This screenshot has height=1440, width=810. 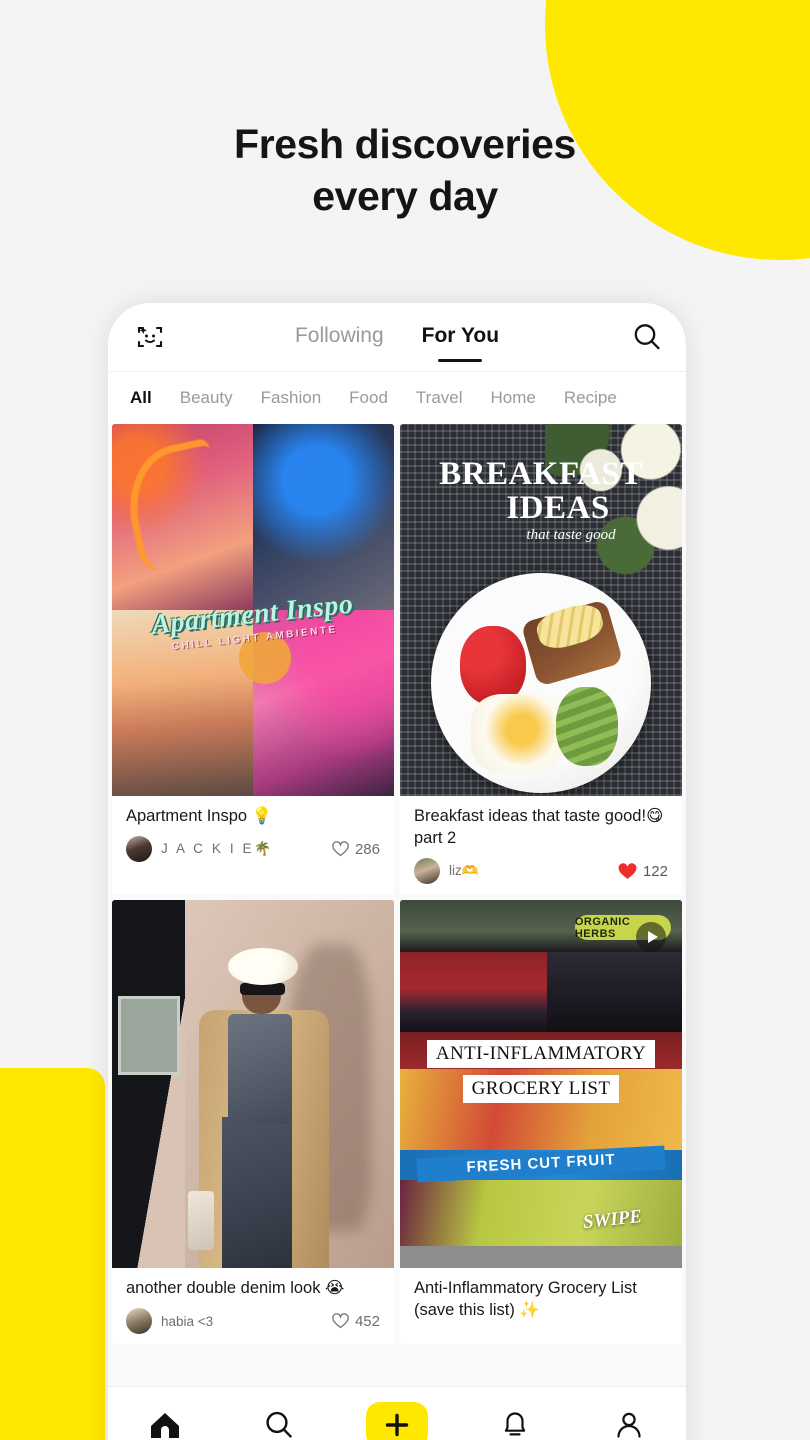 What do you see at coordinates (655, 871) in the screenshot?
I see `like-count: 122` at bounding box center [655, 871].